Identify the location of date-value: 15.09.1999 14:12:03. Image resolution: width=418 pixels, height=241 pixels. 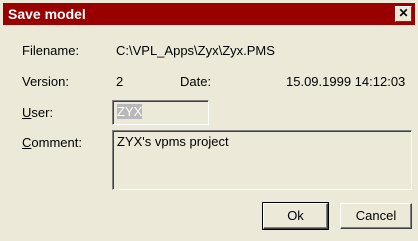
(346, 81).